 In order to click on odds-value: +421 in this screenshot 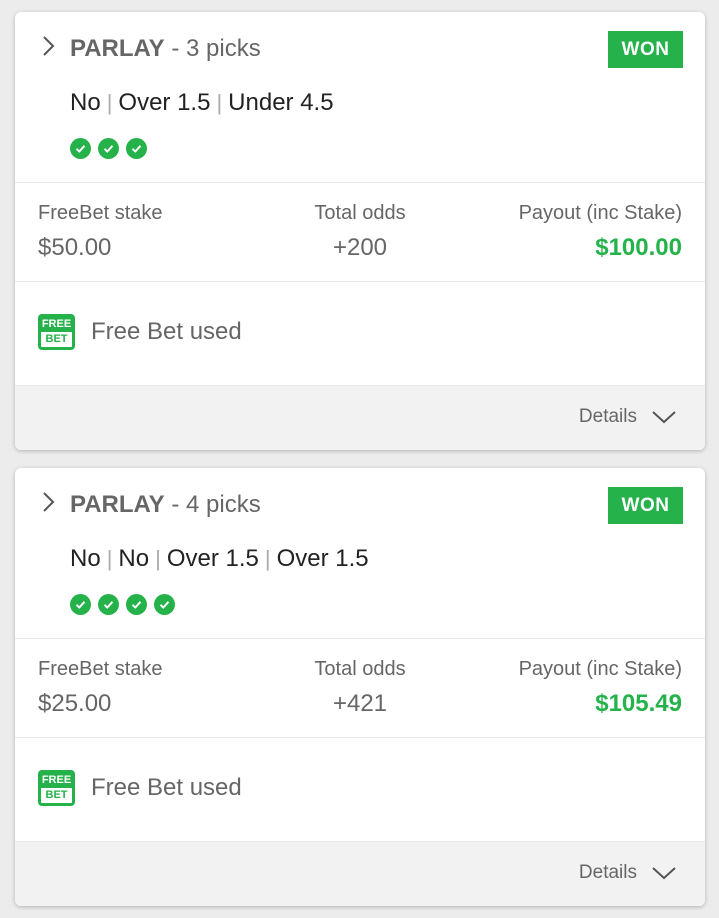, I will do `click(360, 703)`.